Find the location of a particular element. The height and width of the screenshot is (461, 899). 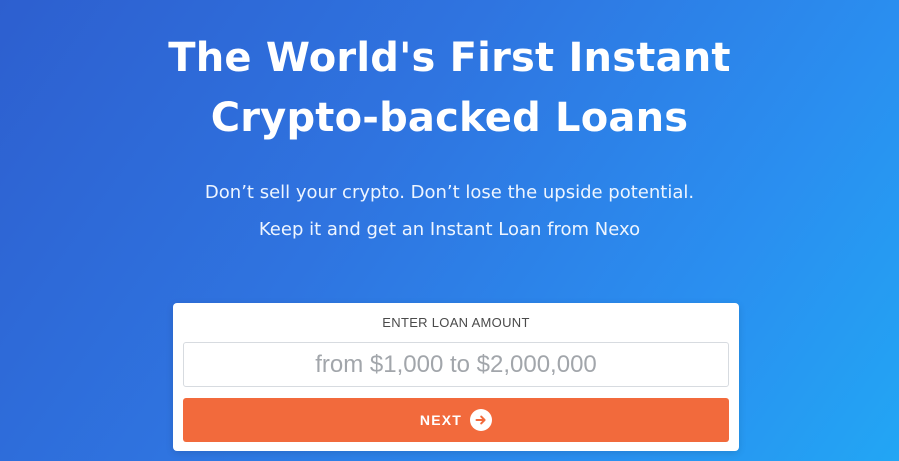

next-button: NEXT is located at coordinates (456, 420).